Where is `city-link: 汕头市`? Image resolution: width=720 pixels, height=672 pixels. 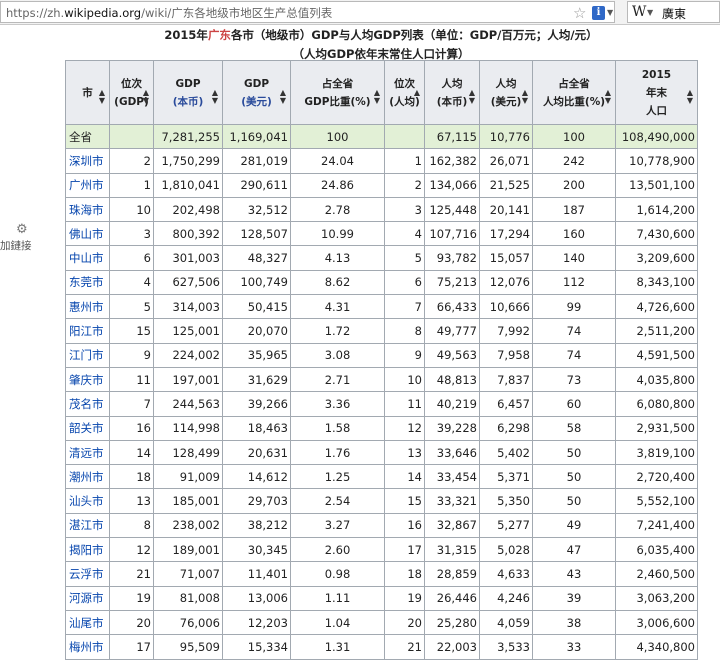
city-link: 汕头市 is located at coordinates (86, 501).